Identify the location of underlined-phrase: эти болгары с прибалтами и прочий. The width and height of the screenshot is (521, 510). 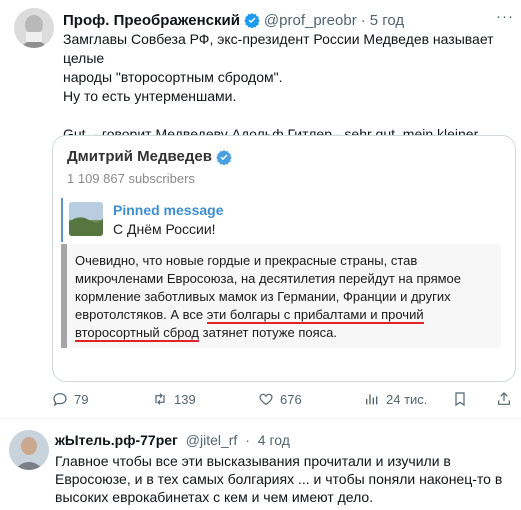
(315, 315).